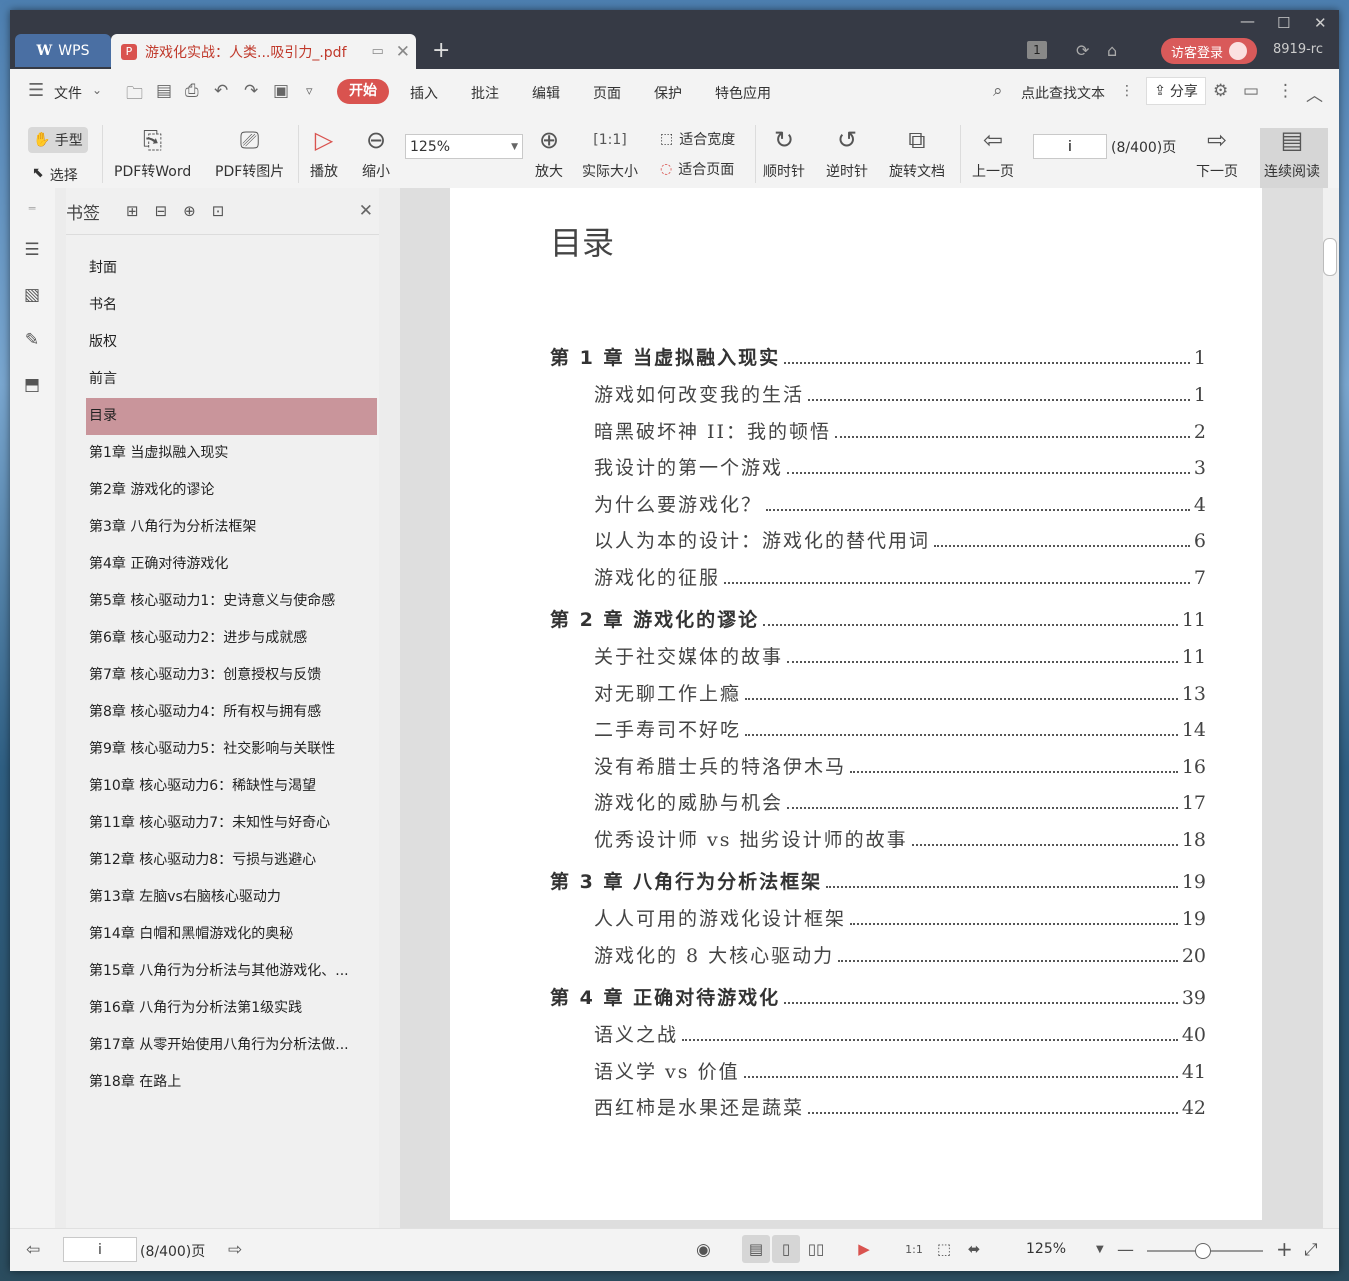 The width and height of the screenshot is (1349, 1281). I want to click on close-tab-icon: ✕, so click(403, 52).